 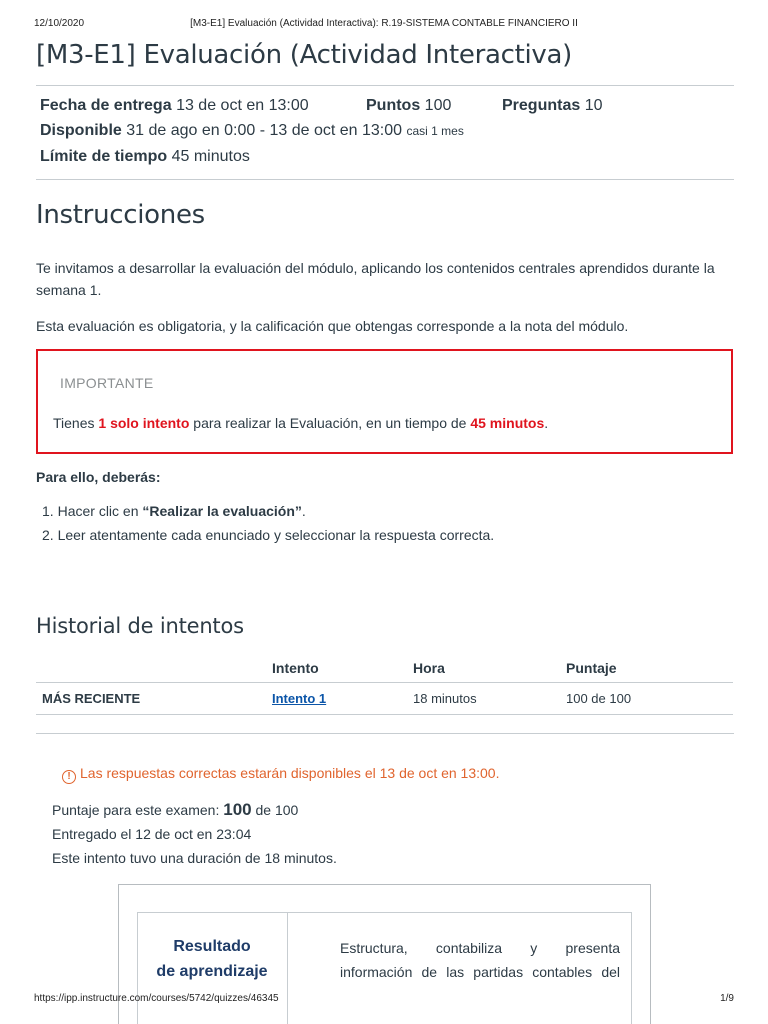 What do you see at coordinates (48, 511) in the screenshot?
I see `step-number: 1.` at bounding box center [48, 511].